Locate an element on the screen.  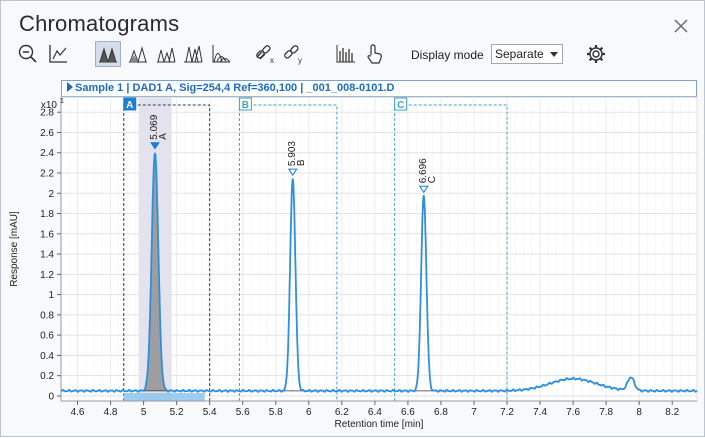
peak-name-label-C: C is located at coordinates (432, 179).